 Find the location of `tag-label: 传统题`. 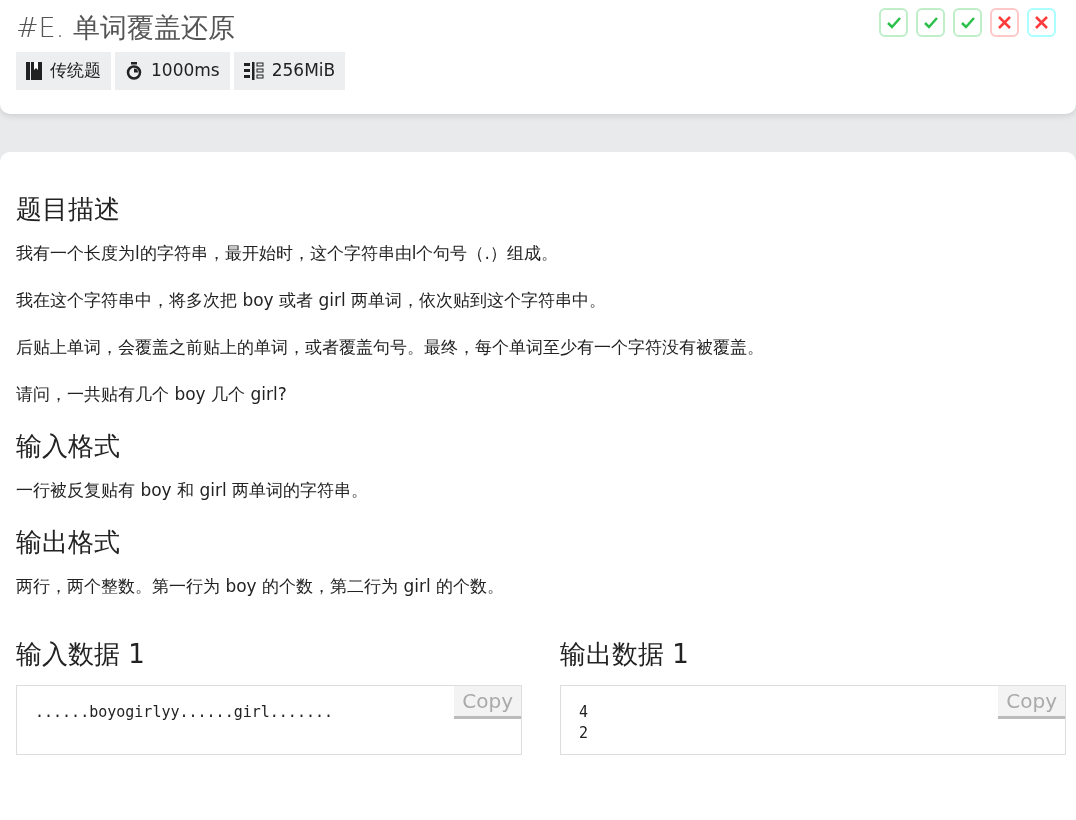

tag-label: 传统题 is located at coordinates (63, 71).